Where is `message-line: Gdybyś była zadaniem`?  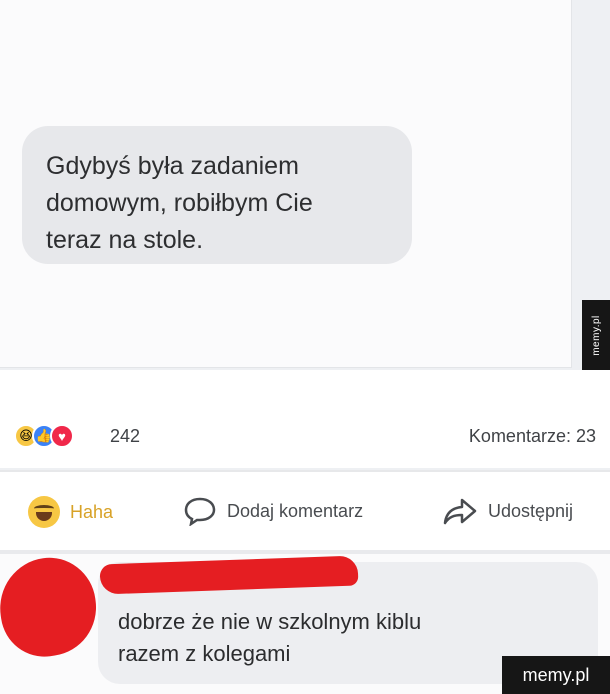 message-line: Gdybyś była zadaniem is located at coordinates (172, 166).